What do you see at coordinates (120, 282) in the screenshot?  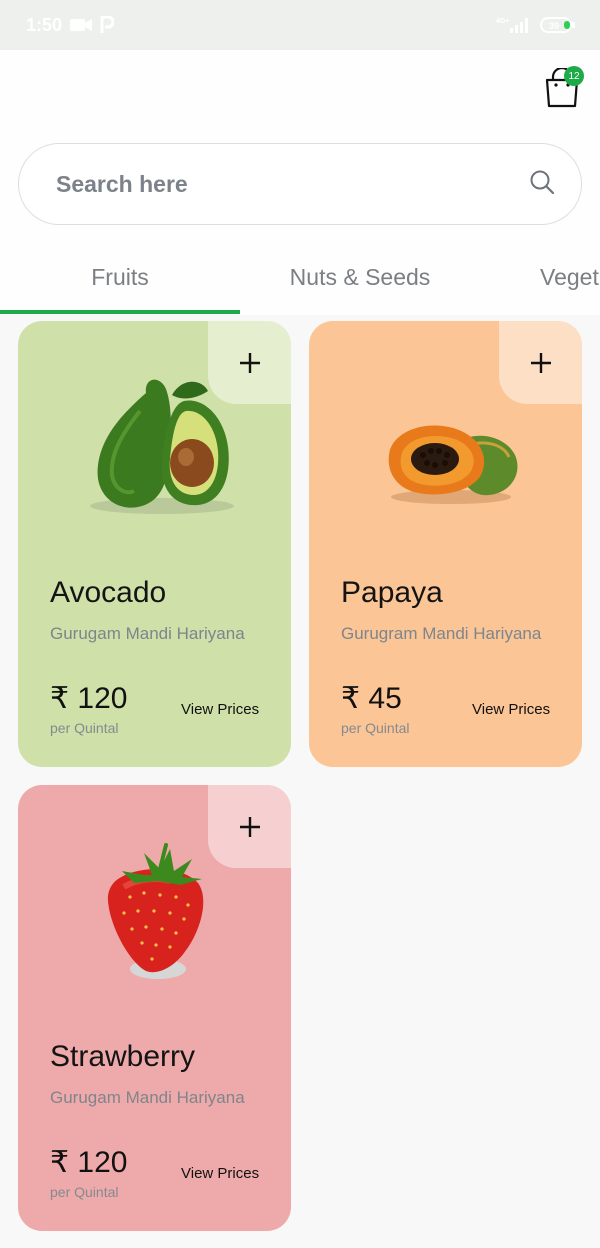 I see `tab-fruits: Fruits` at bounding box center [120, 282].